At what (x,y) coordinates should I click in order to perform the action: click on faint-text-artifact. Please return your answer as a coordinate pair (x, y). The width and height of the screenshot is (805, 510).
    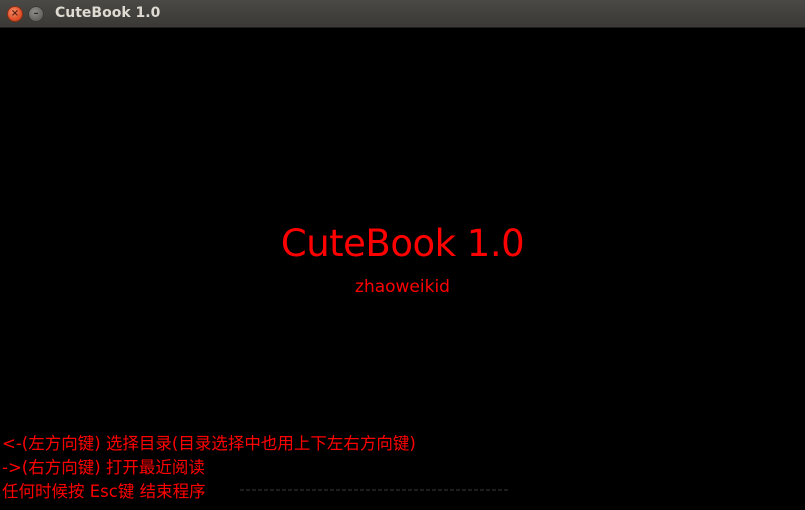
    Looking at the image, I should click on (375, 490).